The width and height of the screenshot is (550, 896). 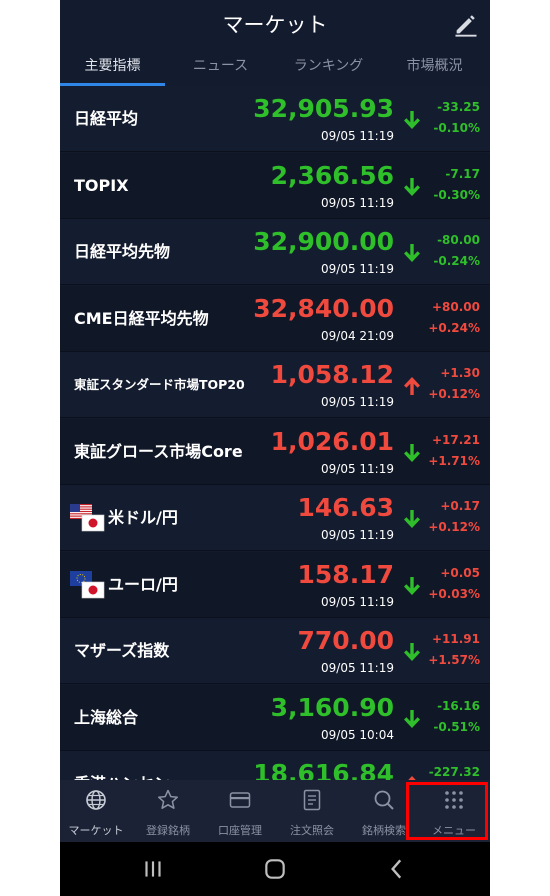 I want to click on change-value: +80.00, so click(x=455, y=307).